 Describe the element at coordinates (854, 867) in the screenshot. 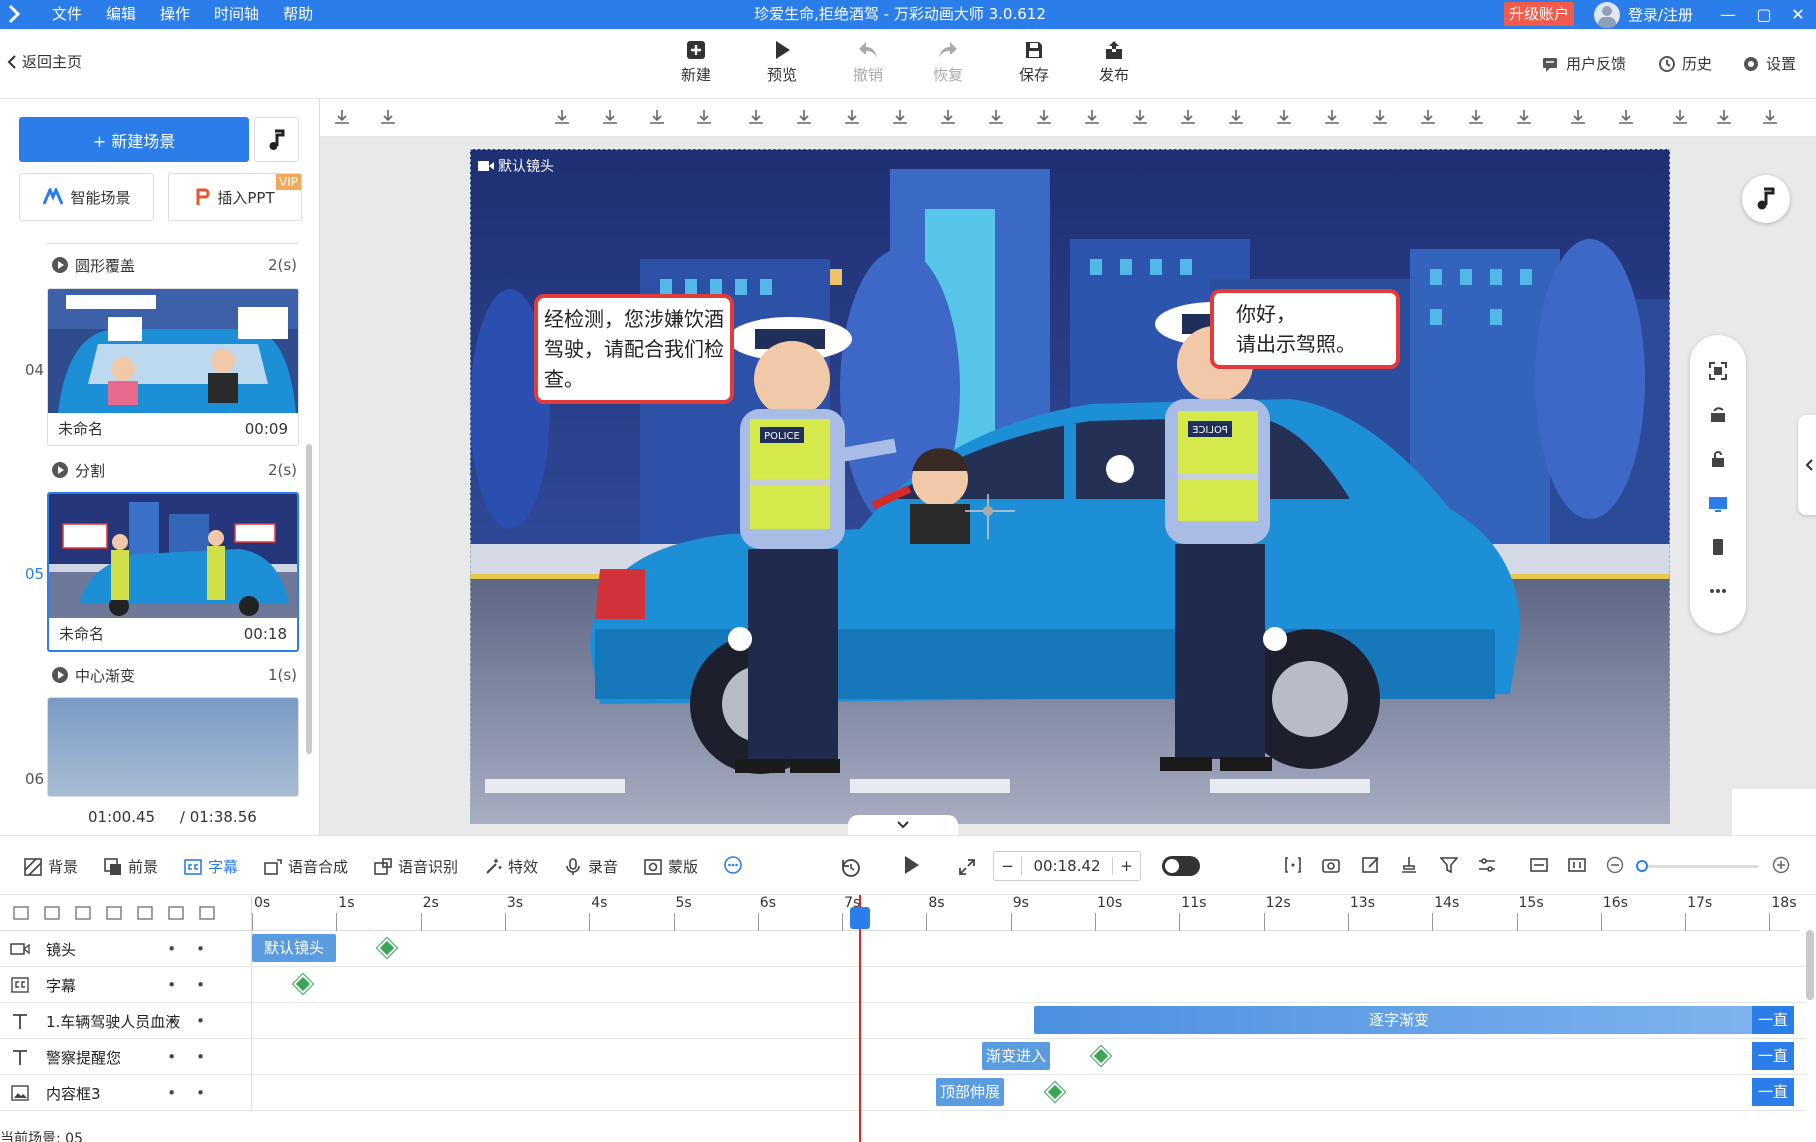

I see `replay-button` at that location.